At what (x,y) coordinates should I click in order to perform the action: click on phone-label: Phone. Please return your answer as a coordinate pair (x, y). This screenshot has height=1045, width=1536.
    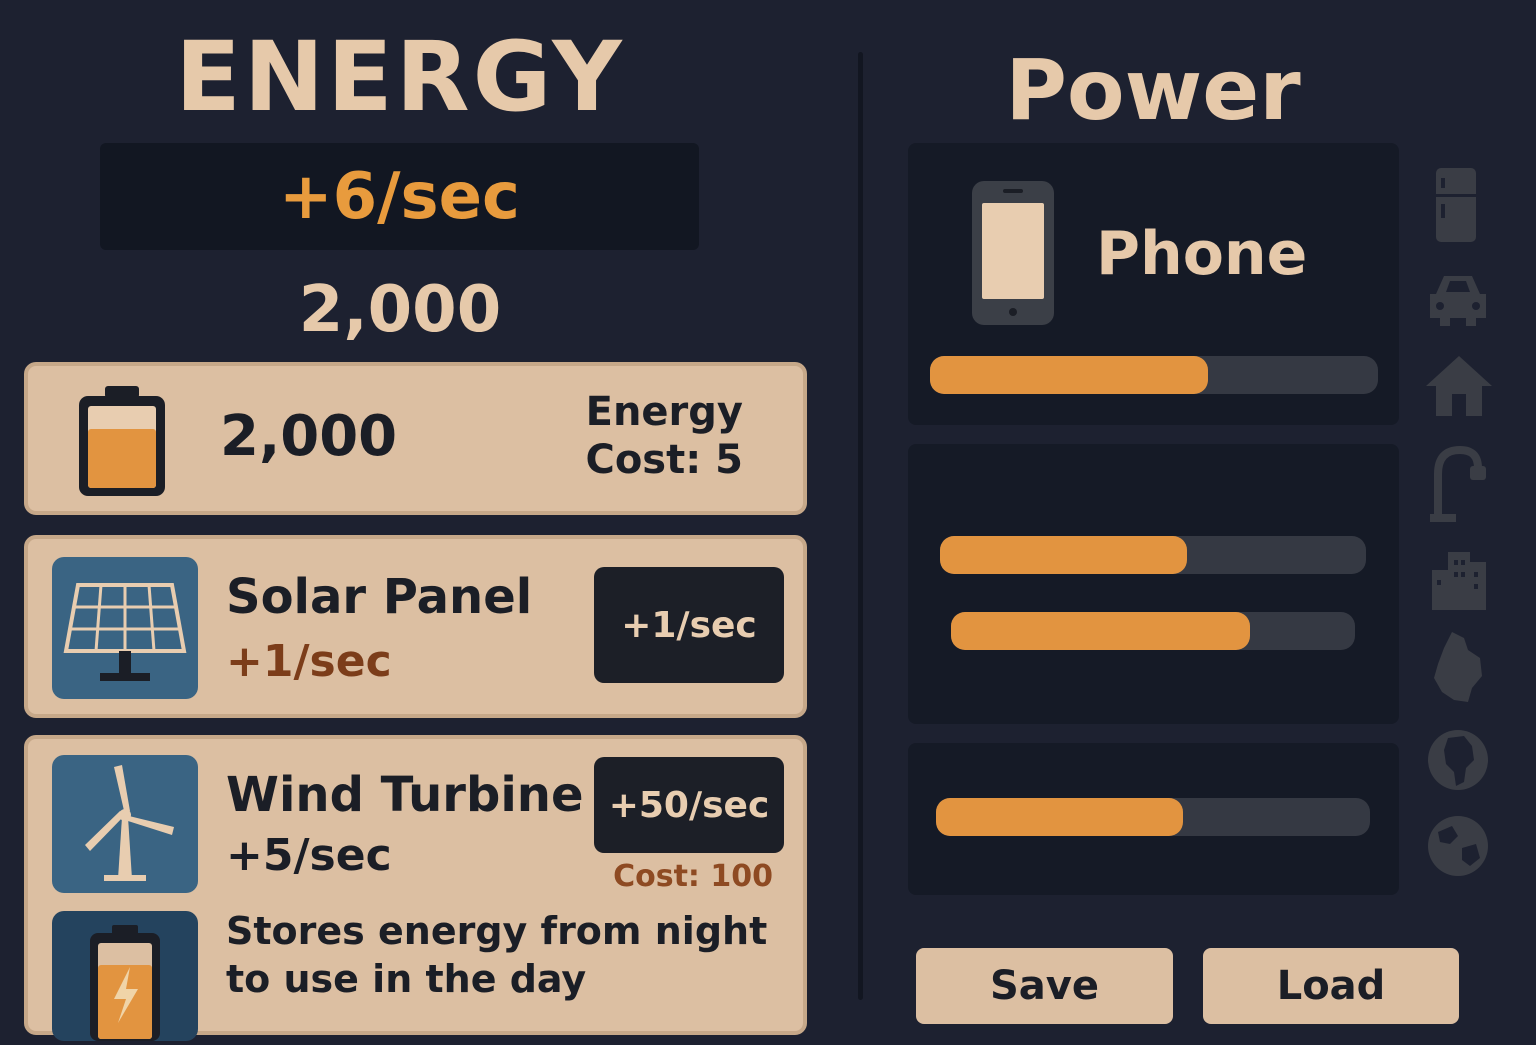
    Looking at the image, I should click on (1202, 254).